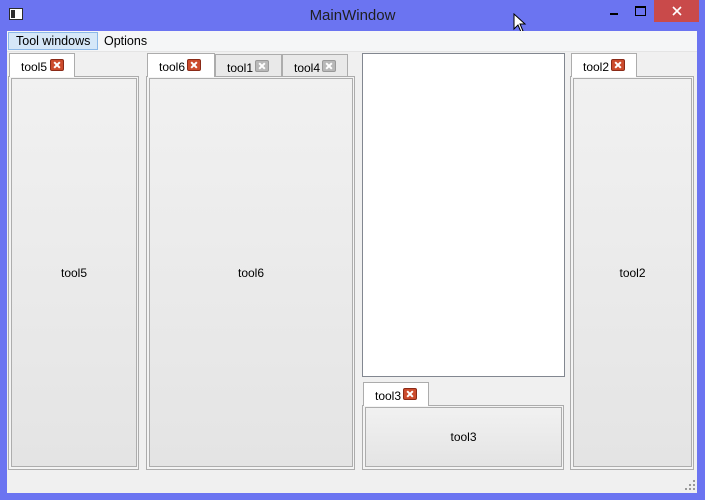  Describe the element at coordinates (34, 67) in the screenshot. I see `tab-label: tool5` at that location.